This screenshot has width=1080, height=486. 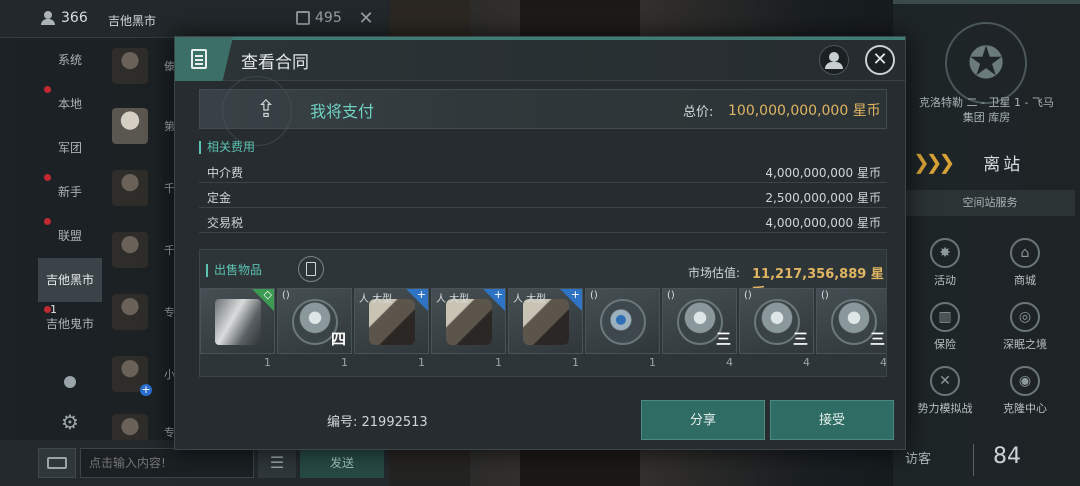 I want to click on fee-row: 定金 2,500,000,000 星币, so click(x=543, y=196).